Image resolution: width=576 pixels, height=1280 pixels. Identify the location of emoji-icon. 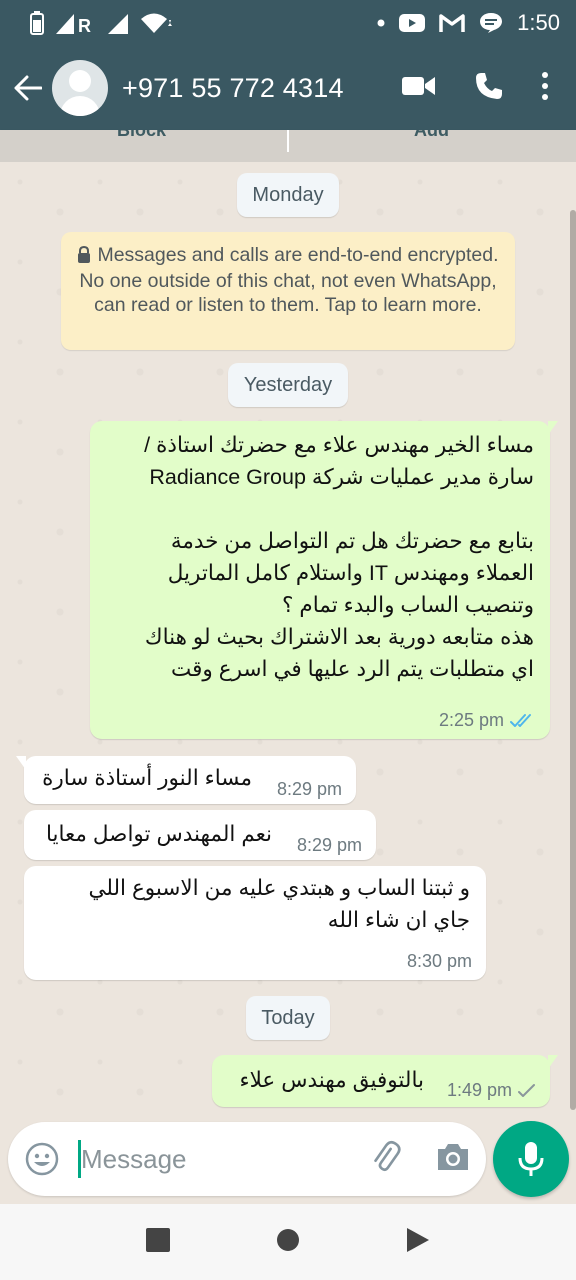
(42, 1159).